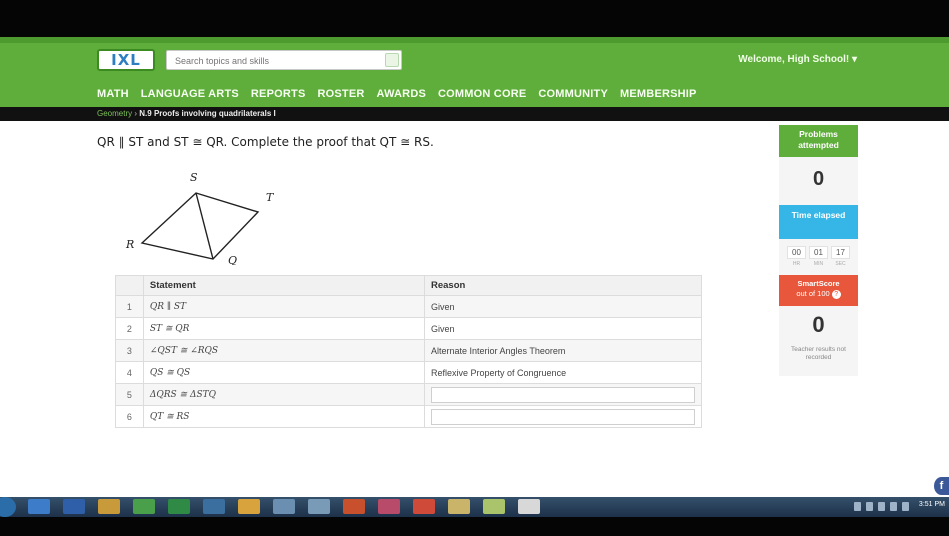  Describe the element at coordinates (818, 141) in the screenshot. I see `problems-attempted-label: Problems attempted` at that location.